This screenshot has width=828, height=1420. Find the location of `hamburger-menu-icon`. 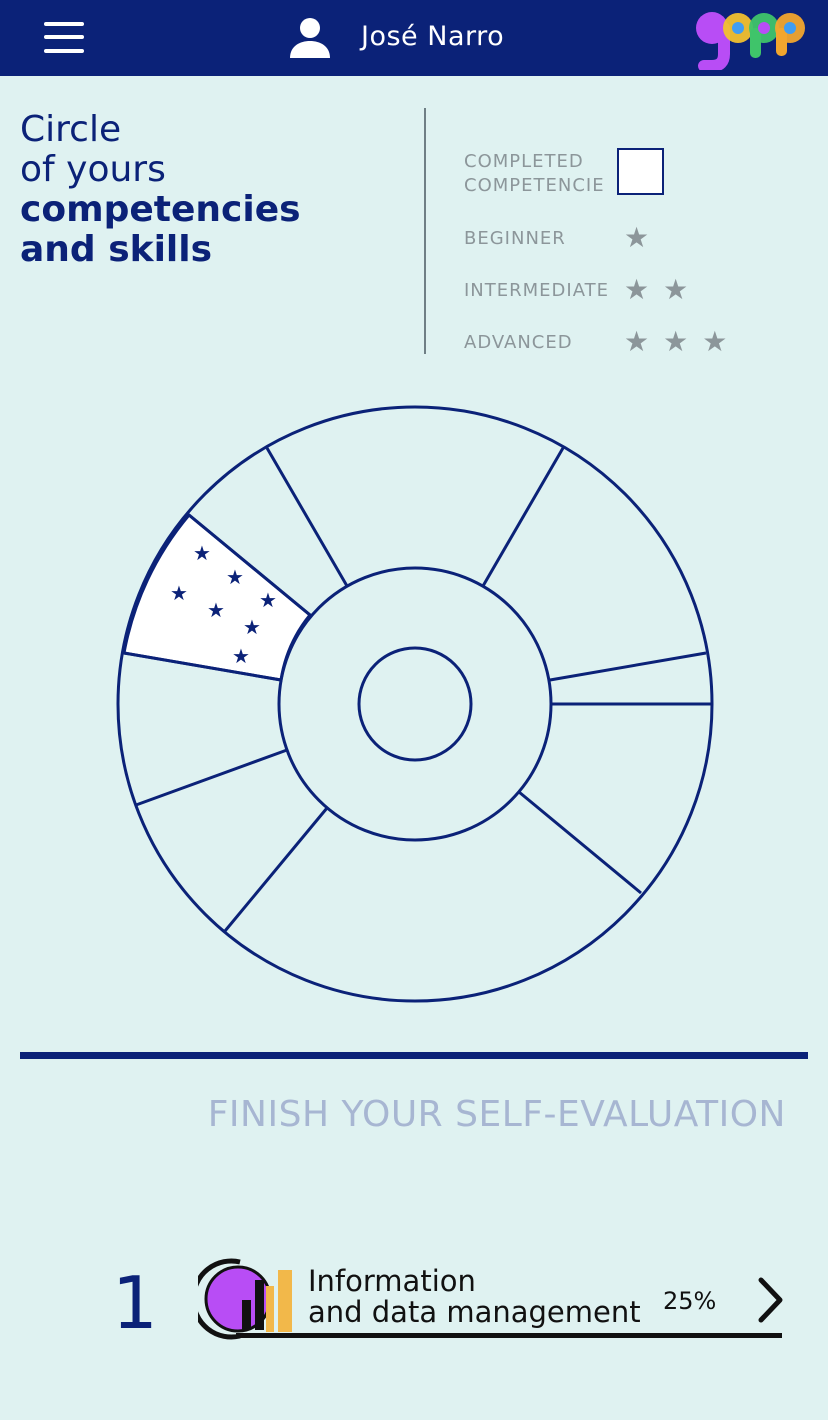

hamburger-menu-icon is located at coordinates (64, 38).